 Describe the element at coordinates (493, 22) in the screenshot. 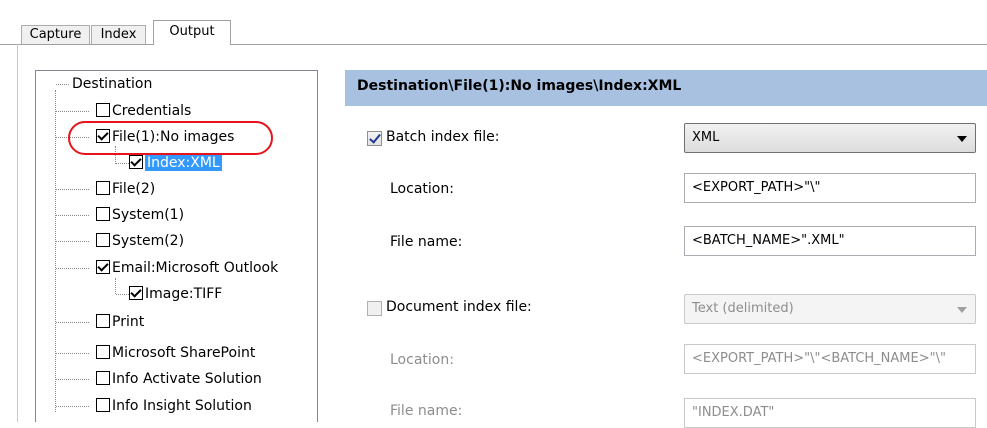

I see `tab-strip: Capture Index Output` at that location.